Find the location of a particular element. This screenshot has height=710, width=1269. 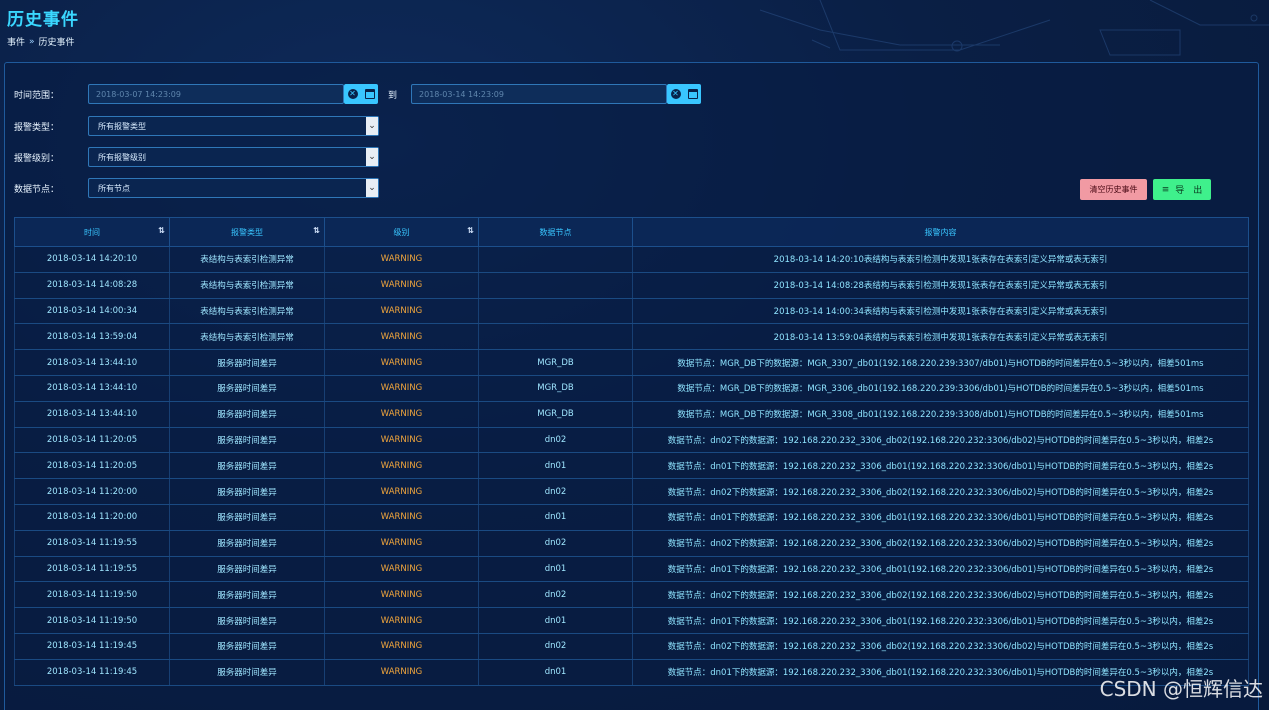

clear-end-time-icon: ✕ is located at coordinates (675, 94).